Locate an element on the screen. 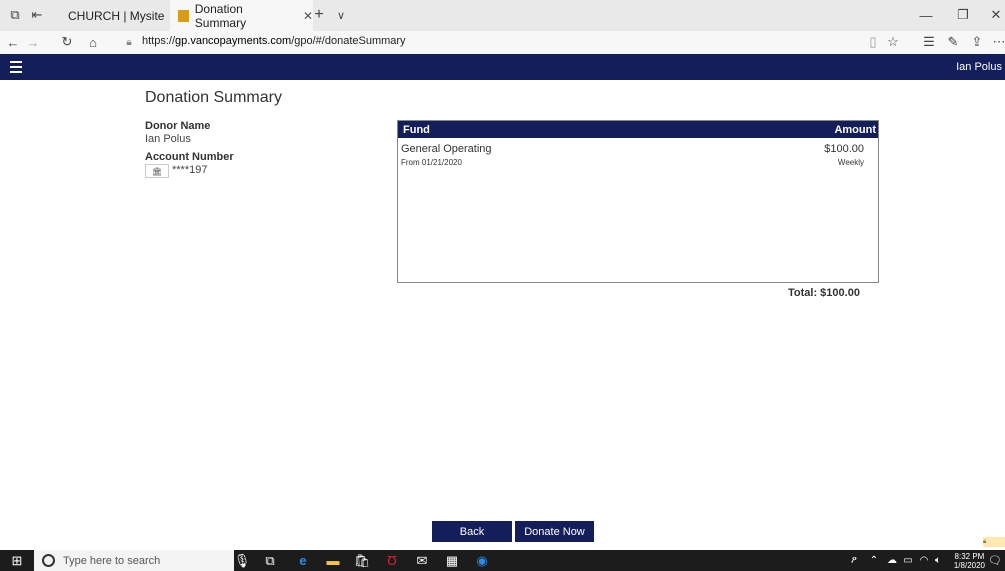  url-path: /gpo/#/donateSummary is located at coordinates (348, 41).